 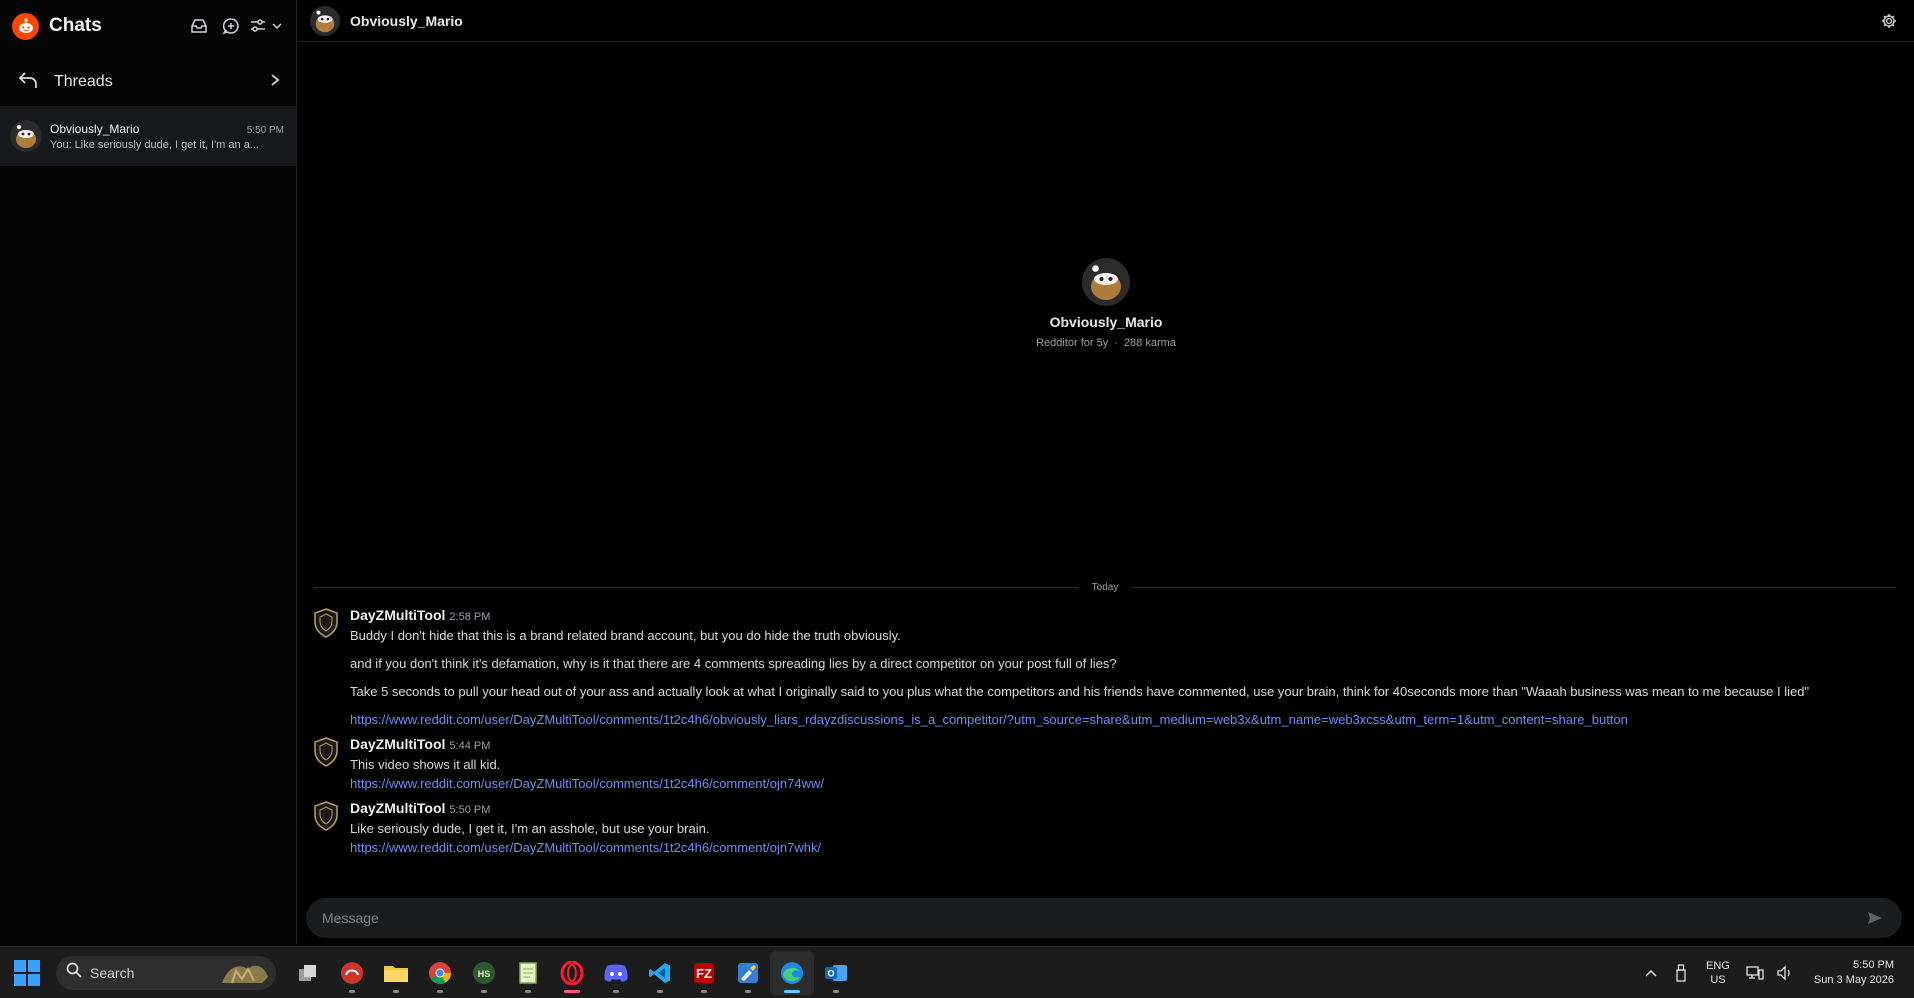 I want to click on mark-read-icon, so click(x=199, y=26).